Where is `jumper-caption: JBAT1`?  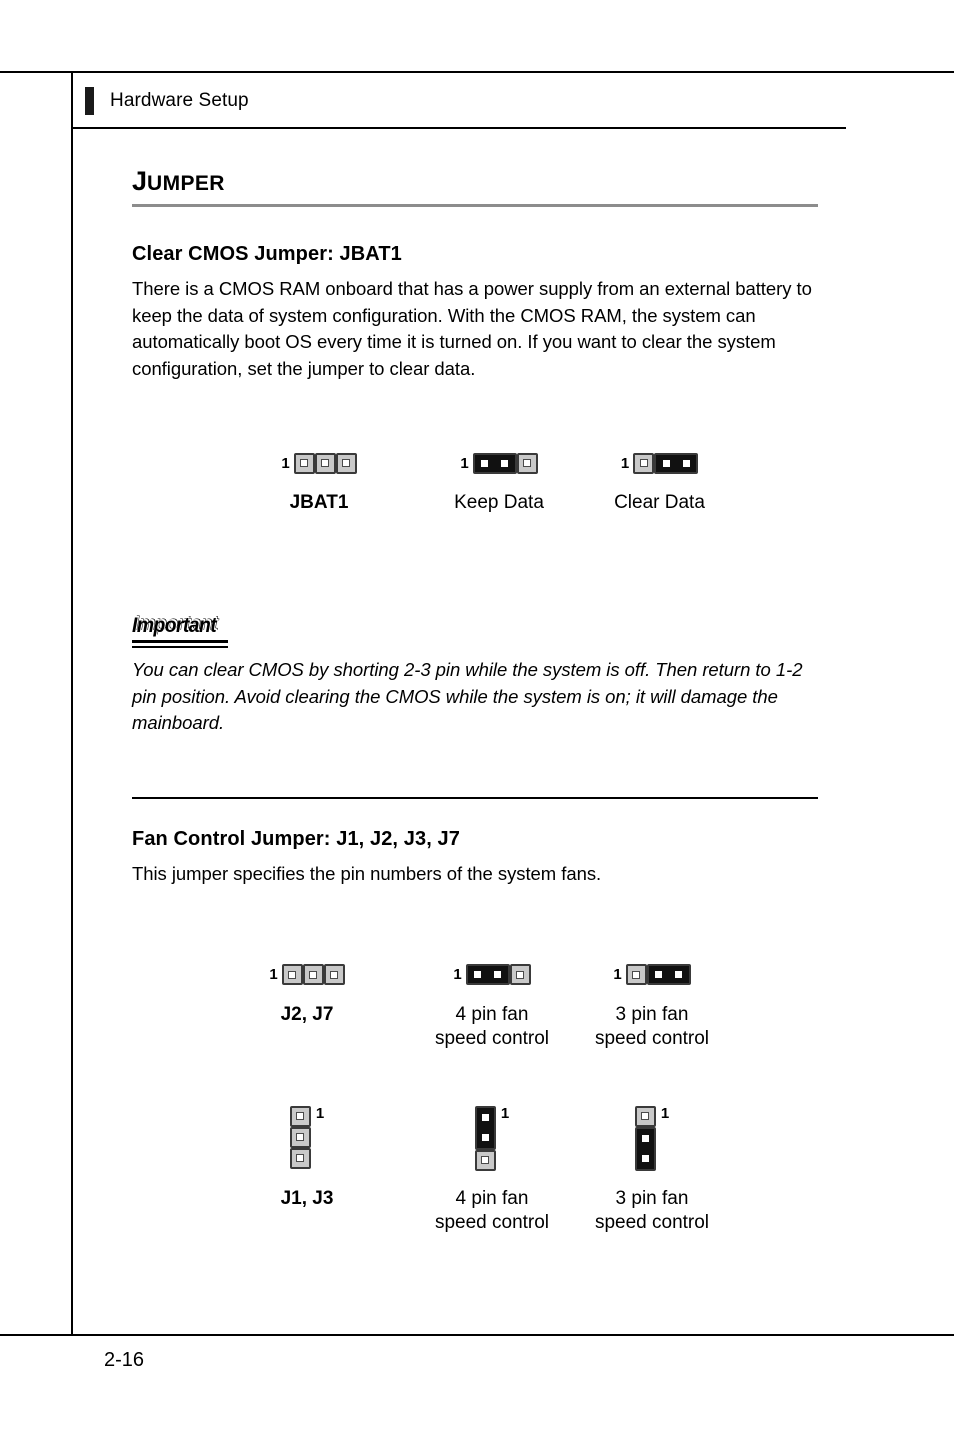
jumper-caption: JBAT1 is located at coordinates (319, 502).